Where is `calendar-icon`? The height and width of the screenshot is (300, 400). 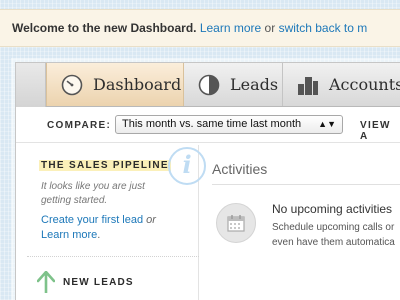
calendar-icon is located at coordinates (236, 223).